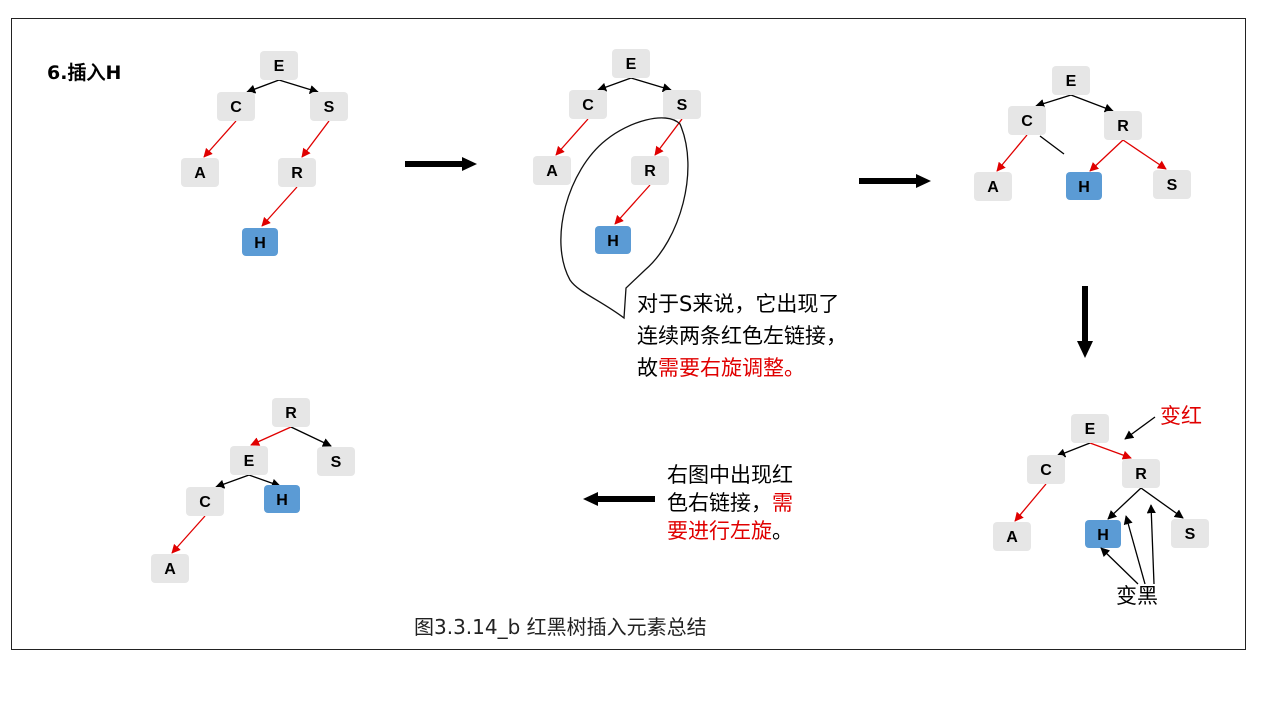 This screenshot has width=1280, height=720. I want to click on node-t3-r: R, so click(1123, 125).